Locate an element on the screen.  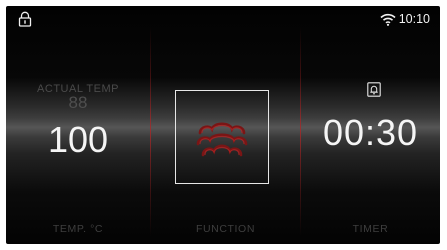
function-label: FUNCTION is located at coordinates (225, 229).